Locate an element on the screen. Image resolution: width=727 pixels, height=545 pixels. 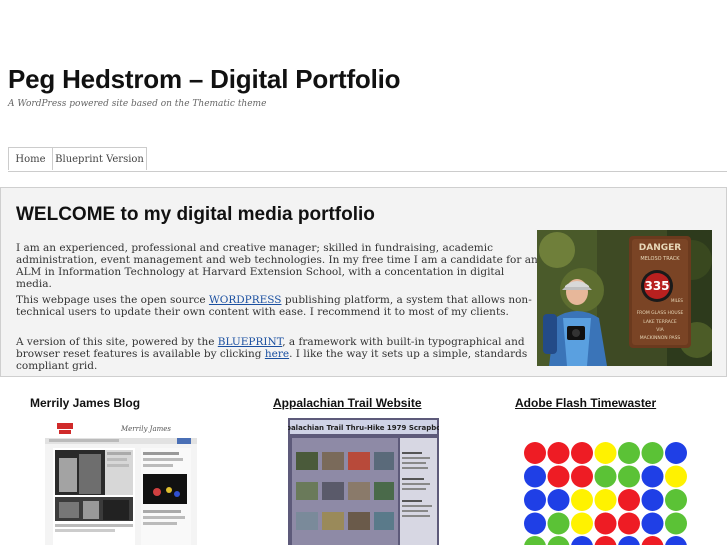
main-nav: Home Blueprint Version is located at coordinates (367, 159).